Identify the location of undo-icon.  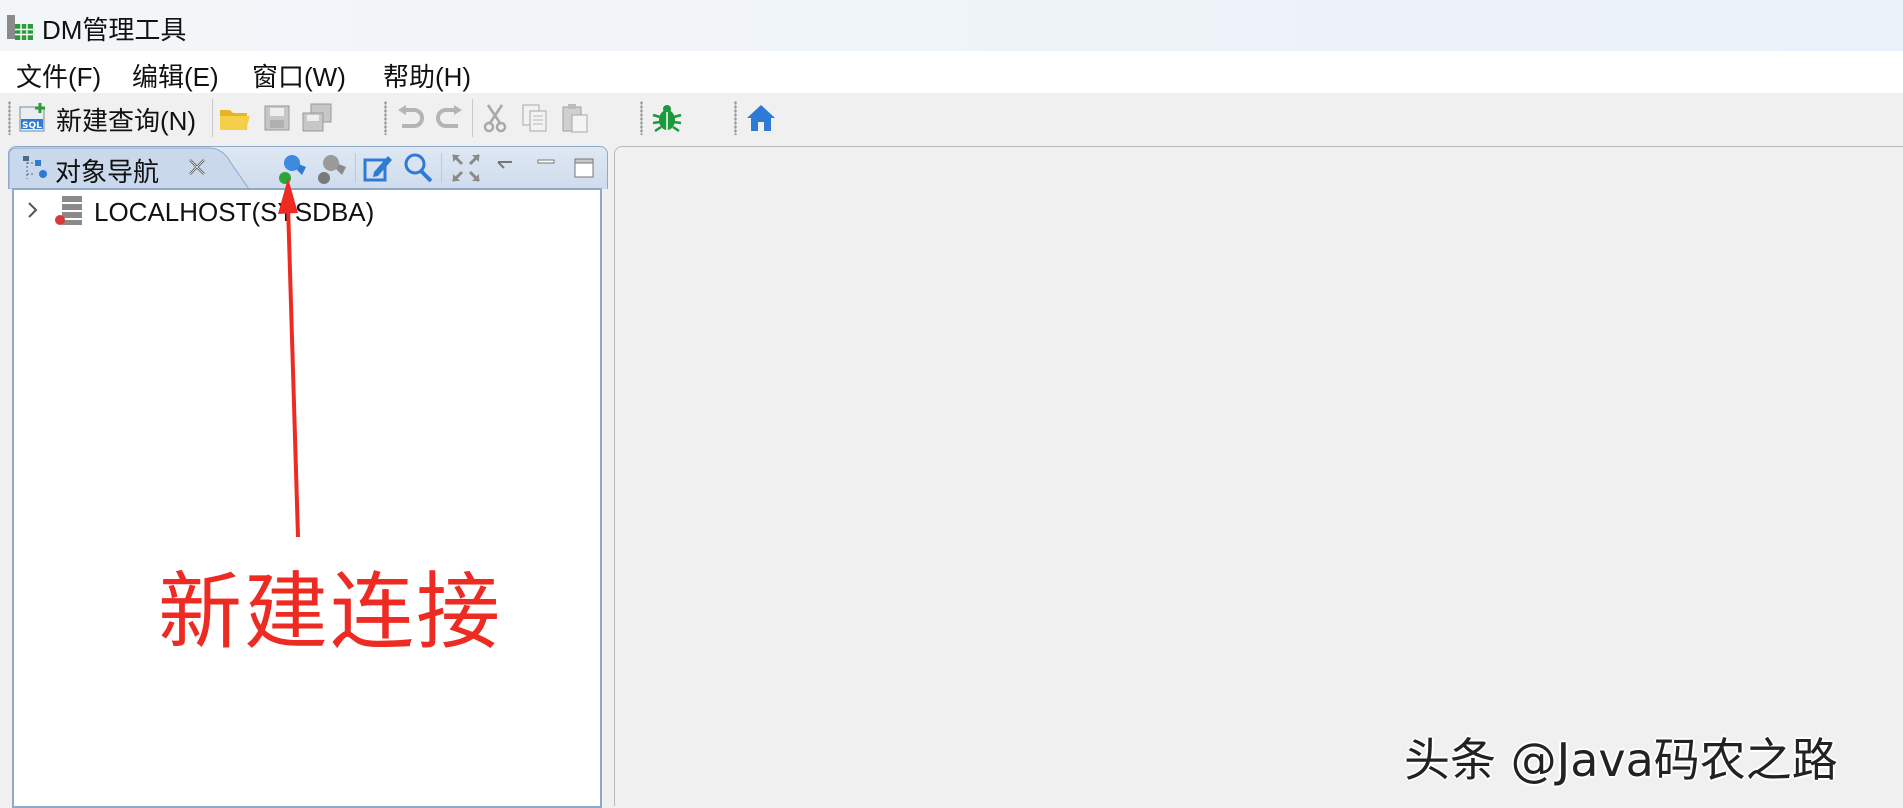
(411, 118).